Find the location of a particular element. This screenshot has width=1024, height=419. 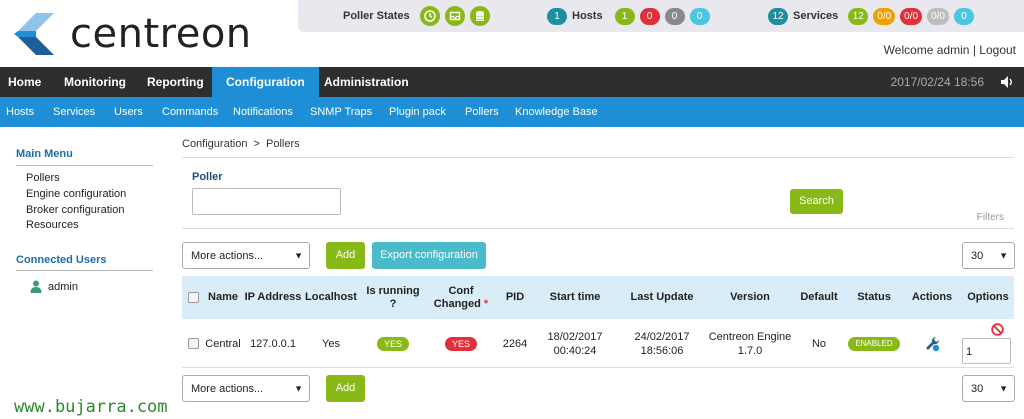

services-count: 12 is located at coordinates (778, 16).